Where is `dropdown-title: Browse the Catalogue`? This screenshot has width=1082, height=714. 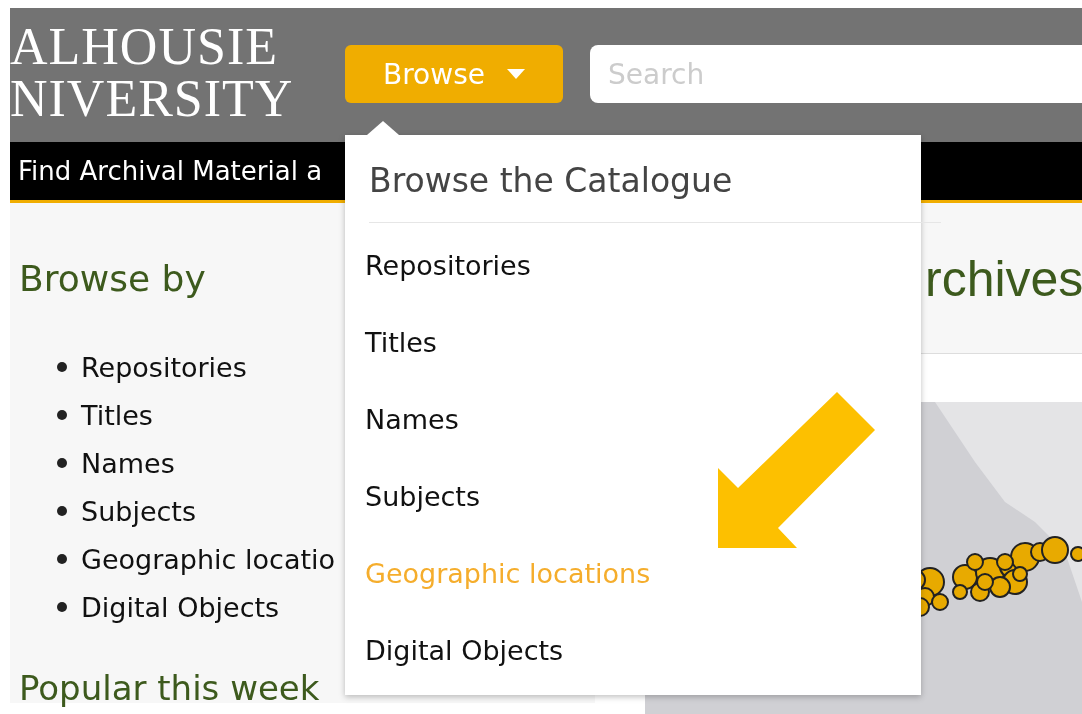
dropdown-title: Browse the Catalogue is located at coordinates (655, 179).